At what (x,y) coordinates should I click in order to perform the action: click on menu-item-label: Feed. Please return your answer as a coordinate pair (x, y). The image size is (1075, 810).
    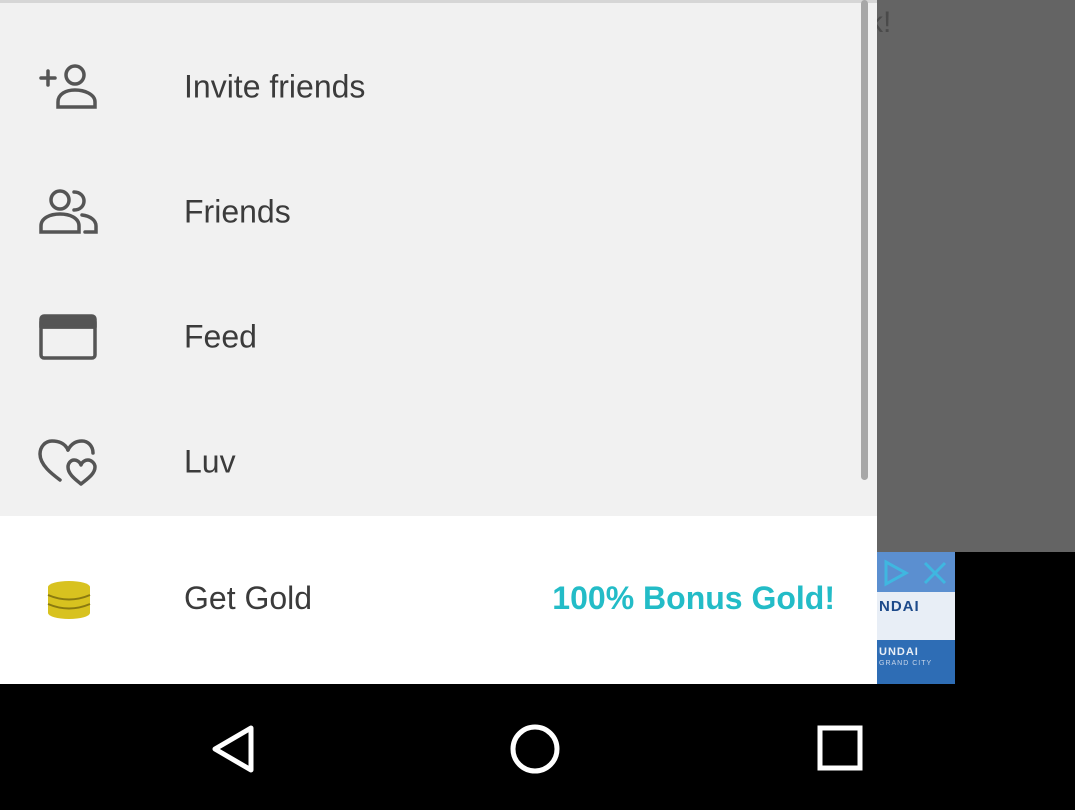
    Looking at the image, I should click on (220, 336).